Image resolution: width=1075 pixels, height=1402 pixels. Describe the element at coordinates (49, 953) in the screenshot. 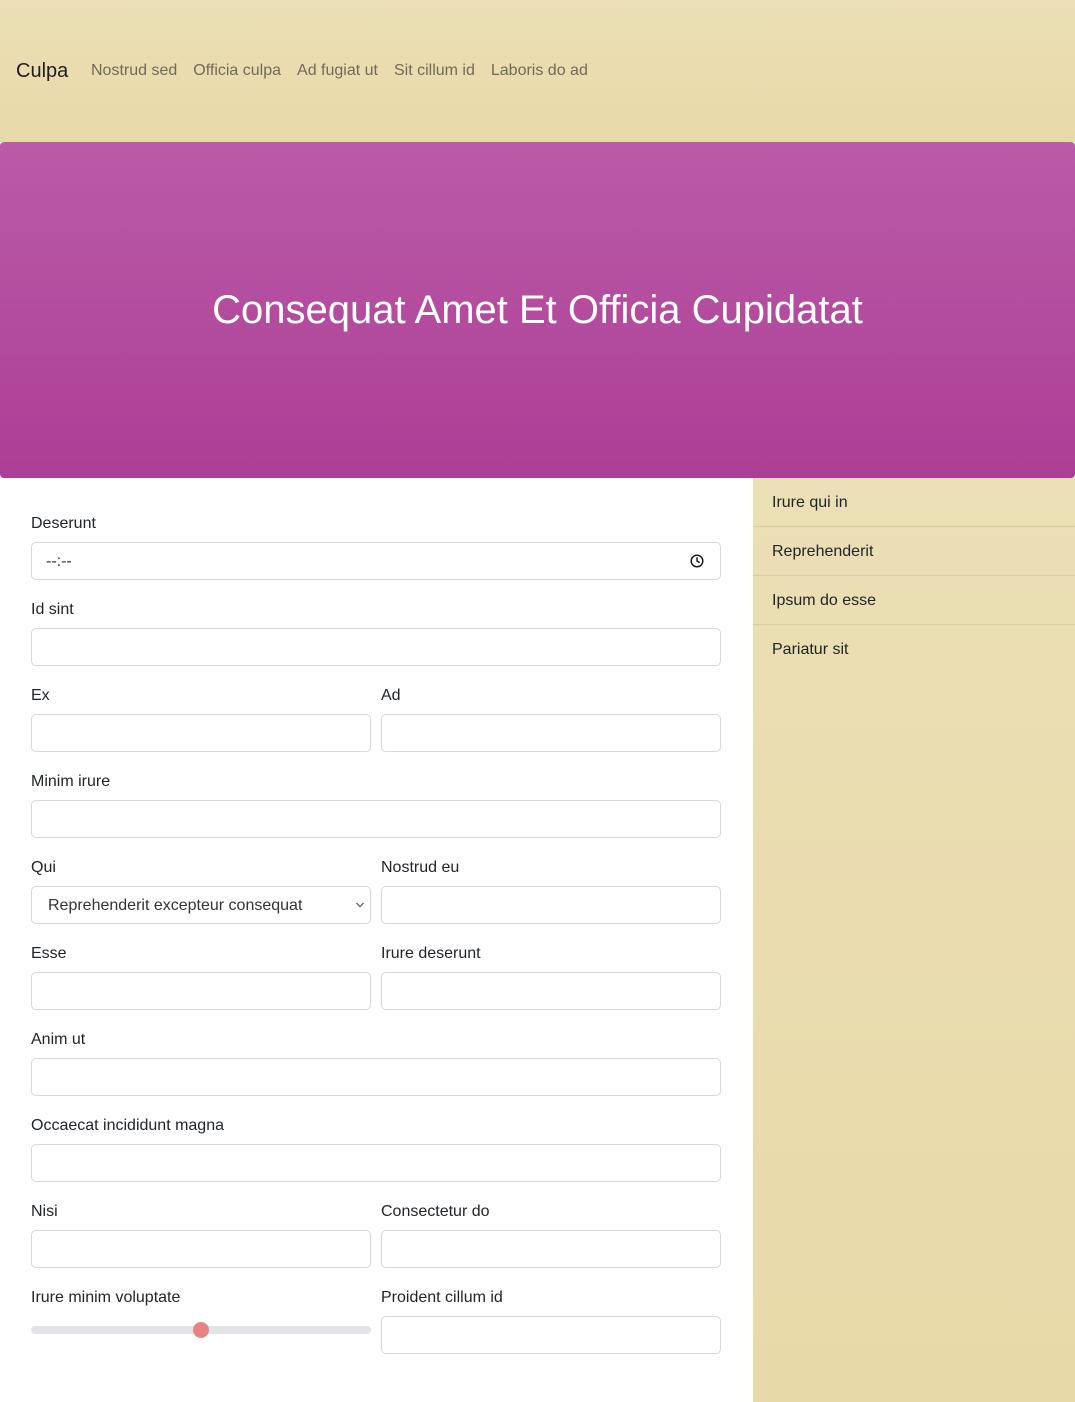

I see `esse-label: Esse` at that location.